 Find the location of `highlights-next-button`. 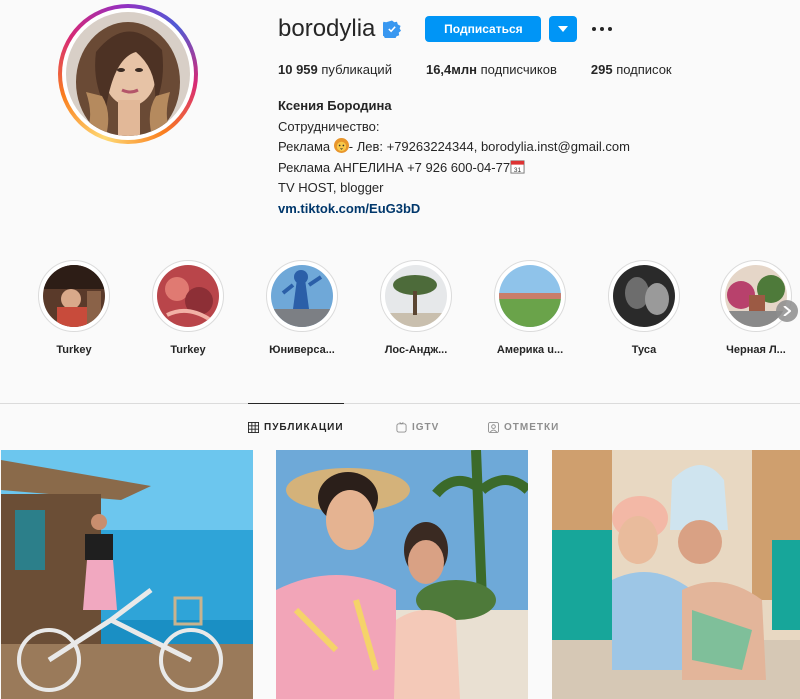

highlights-next-button is located at coordinates (787, 311).